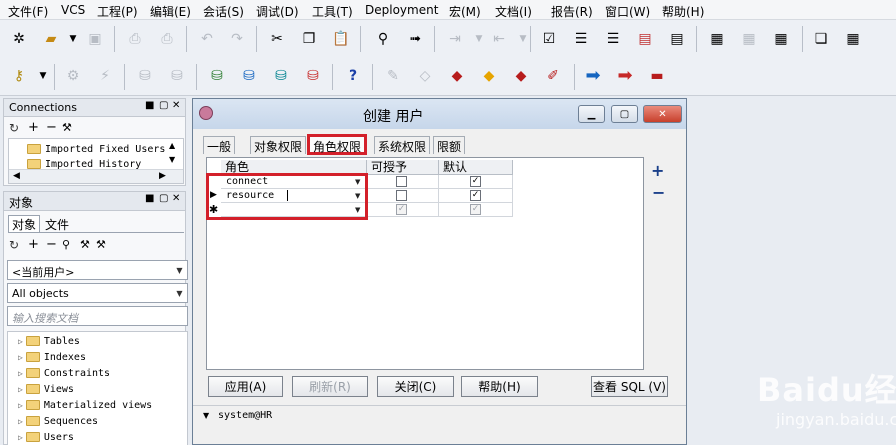 The height and width of the screenshot is (445, 896). What do you see at coordinates (581, 39) in the screenshot?
I see `align-left-icon: ☰` at bounding box center [581, 39].